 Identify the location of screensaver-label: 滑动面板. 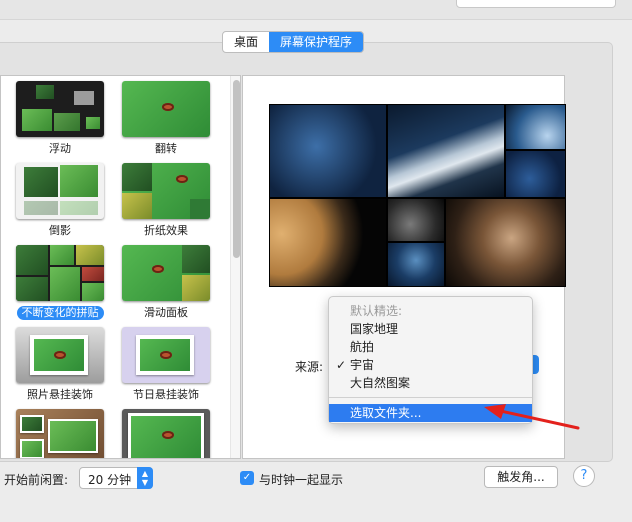
(166, 312).